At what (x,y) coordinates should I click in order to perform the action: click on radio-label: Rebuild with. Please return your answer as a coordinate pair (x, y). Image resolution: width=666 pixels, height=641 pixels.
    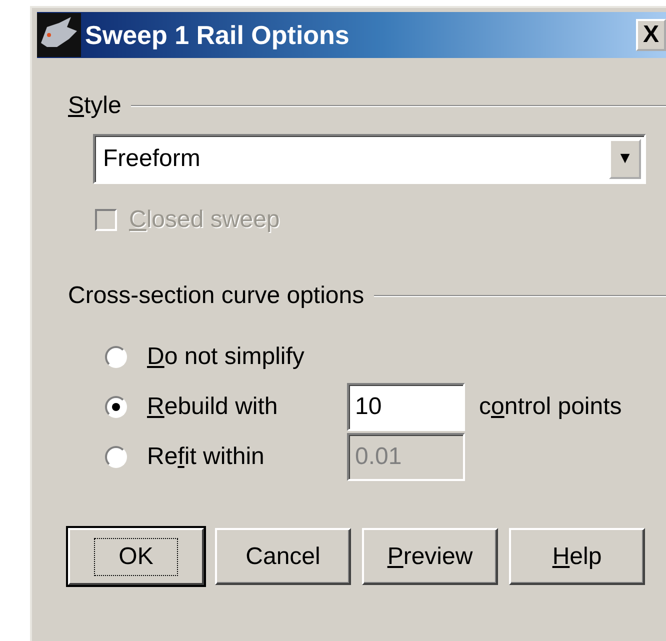
    Looking at the image, I should click on (213, 407).